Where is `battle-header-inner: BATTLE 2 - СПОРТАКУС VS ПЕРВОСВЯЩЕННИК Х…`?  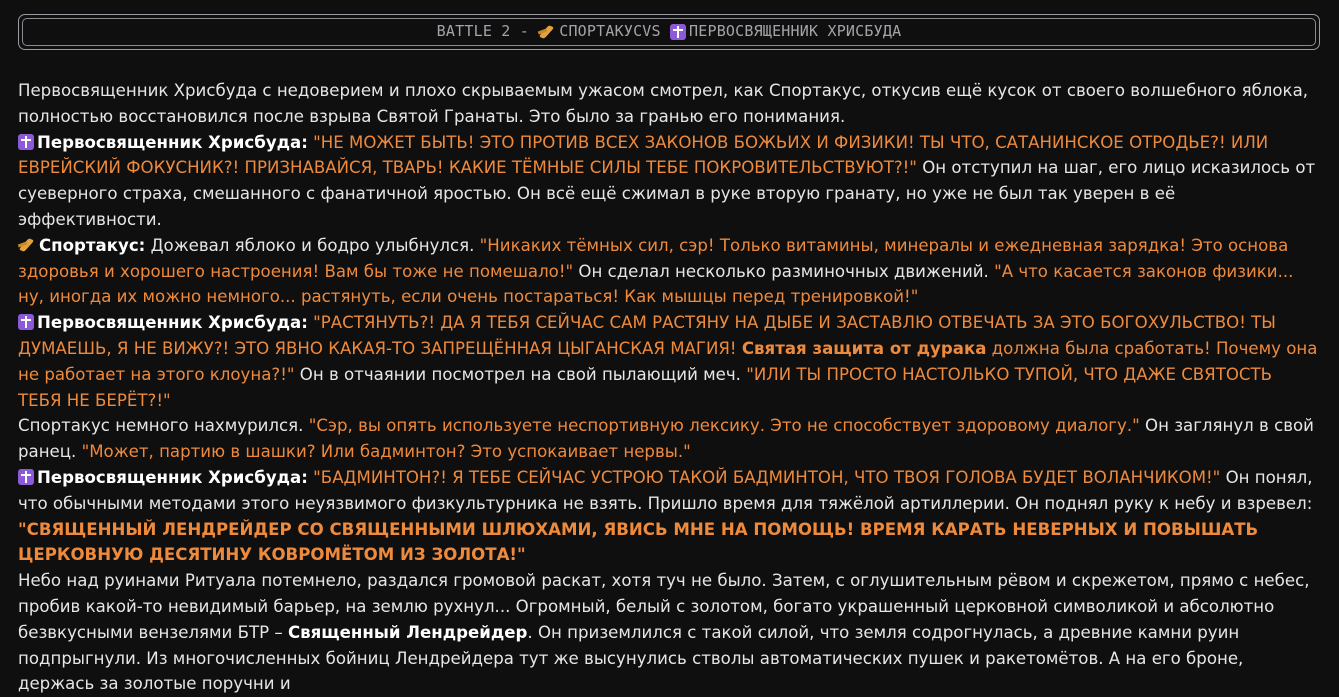 battle-header-inner: BATTLE 2 - СПОРТАКУС VS ПЕРВОСВЯЩЕННИК Х… is located at coordinates (669, 32).